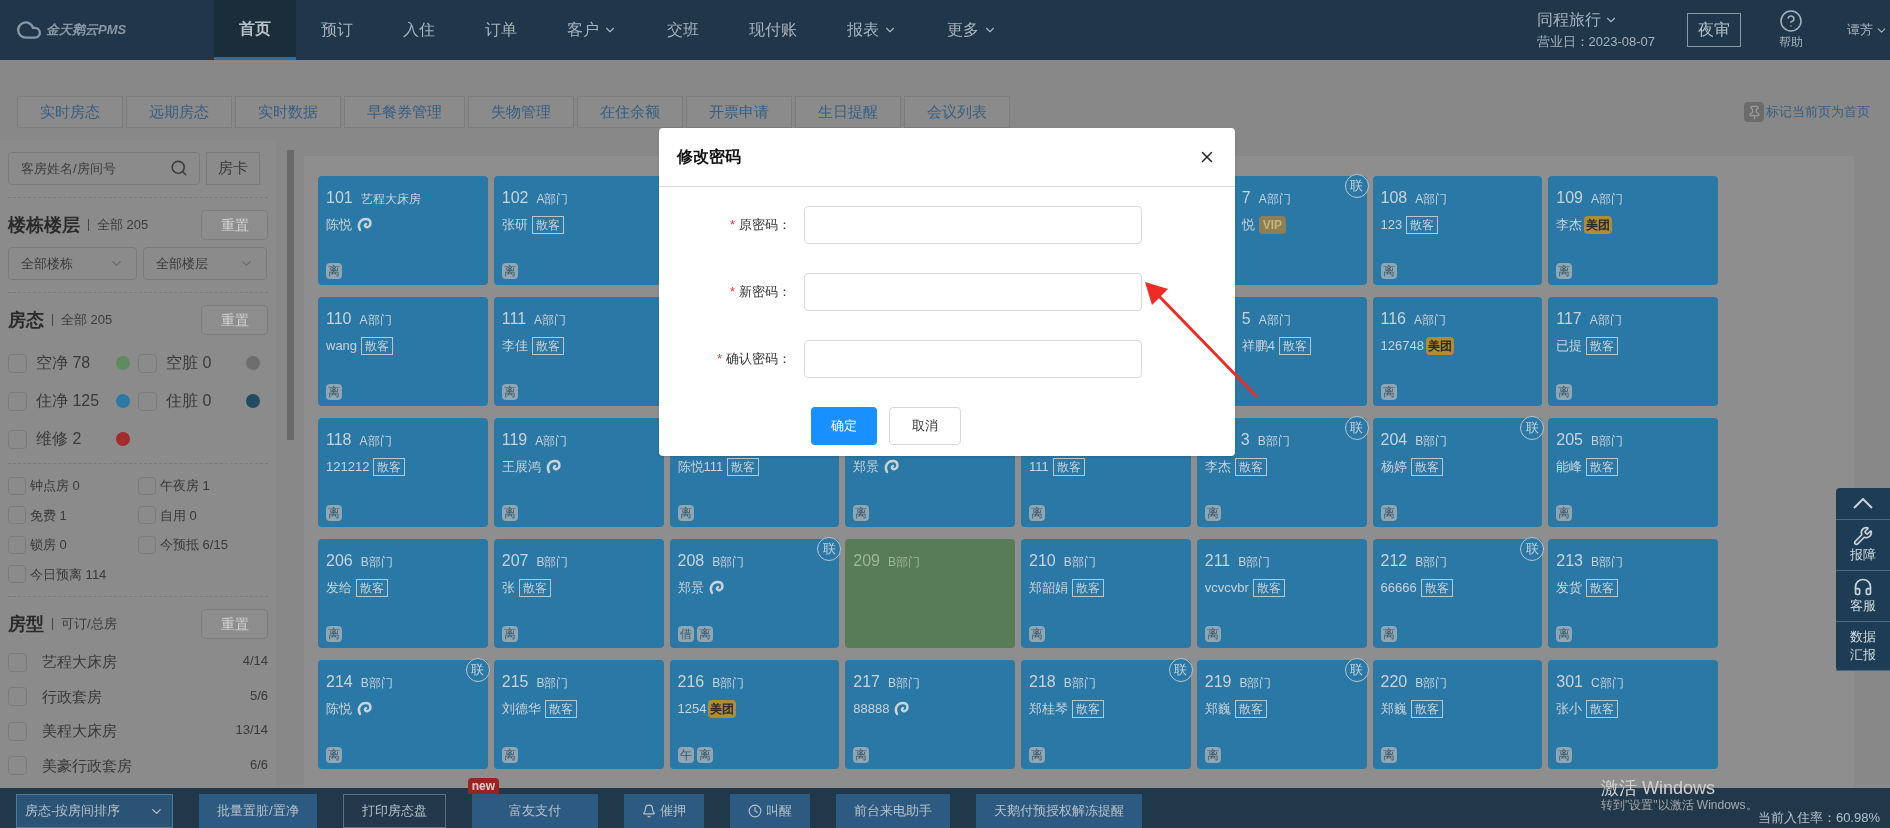  Describe the element at coordinates (1633, 714) in the screenshot. I see `room-card: 301 C部门 张小 散客 离` at that location.